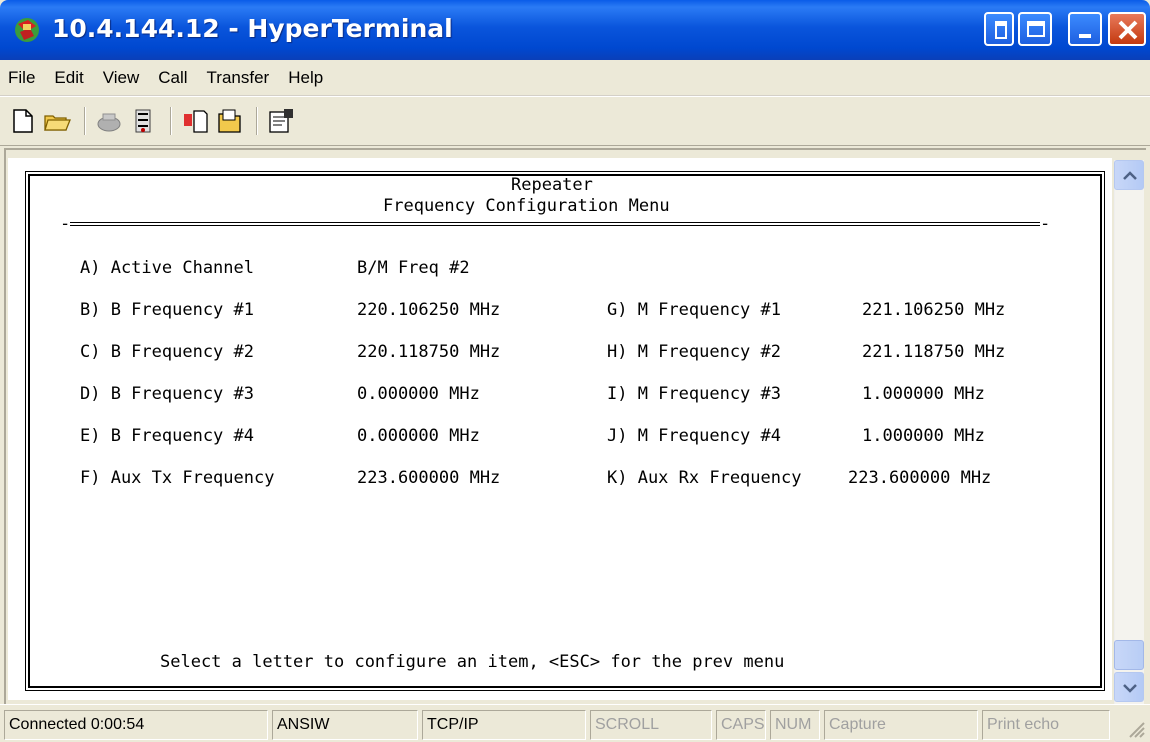 The width and height of the screenshot is (1150, 742). I want to click on menu-call: Call, so click(172, 78).